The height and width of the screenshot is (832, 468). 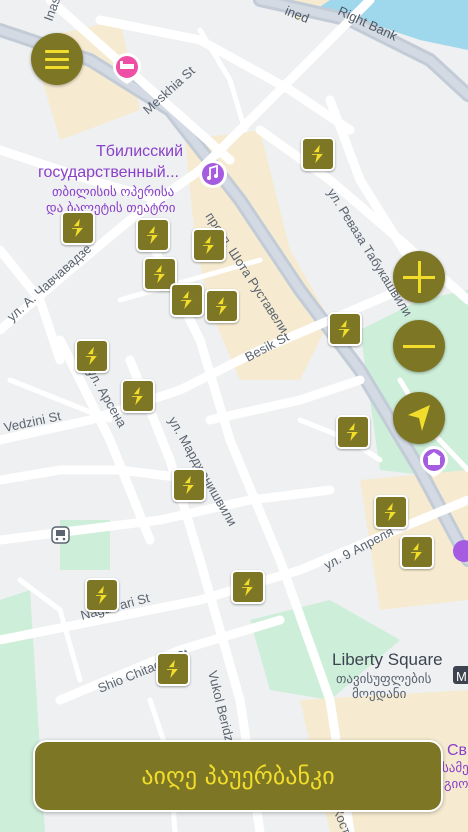 I want to click on opera-name-ka-line1: თბილისის ოპერისა, so click(x=113, y=192).